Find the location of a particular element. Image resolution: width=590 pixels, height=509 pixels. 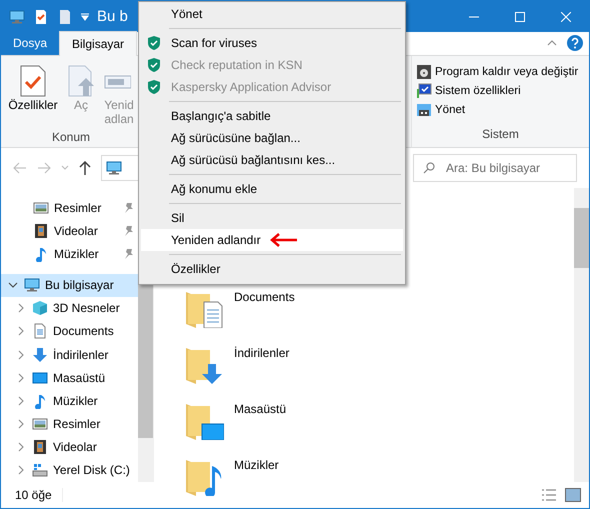

folder-name: Documents is located at coordinates (264, 308).